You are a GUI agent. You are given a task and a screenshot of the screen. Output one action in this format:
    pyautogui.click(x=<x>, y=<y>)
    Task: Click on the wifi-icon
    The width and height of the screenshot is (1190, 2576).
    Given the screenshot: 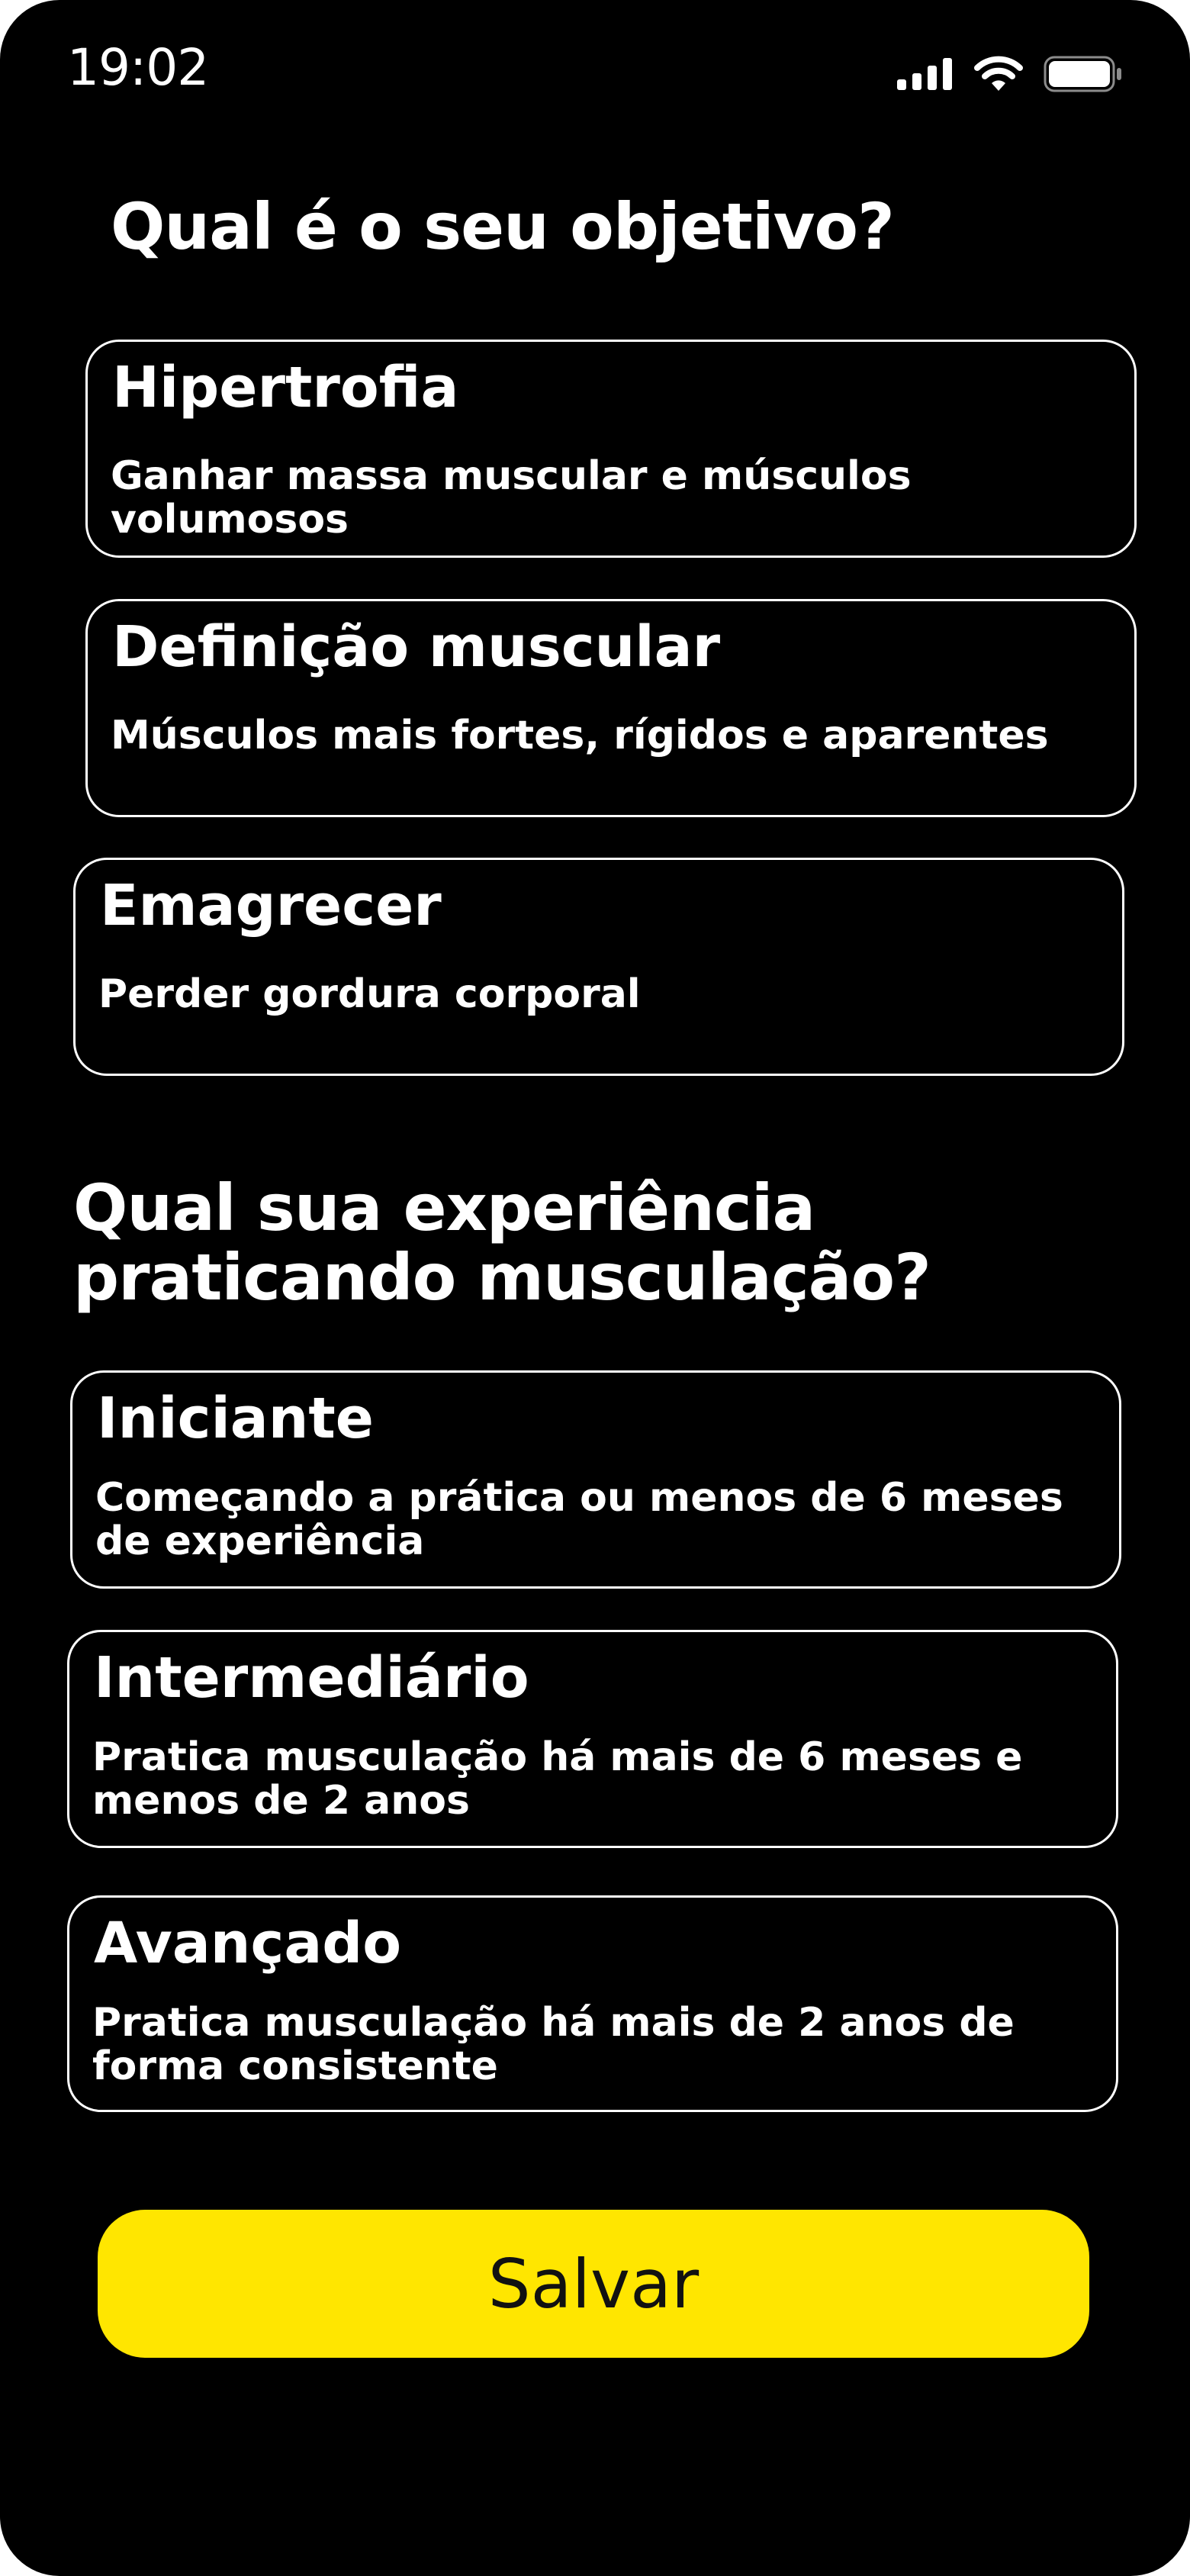 What is the action you would take?
    pyautogui.click(x=998, y=73)
    